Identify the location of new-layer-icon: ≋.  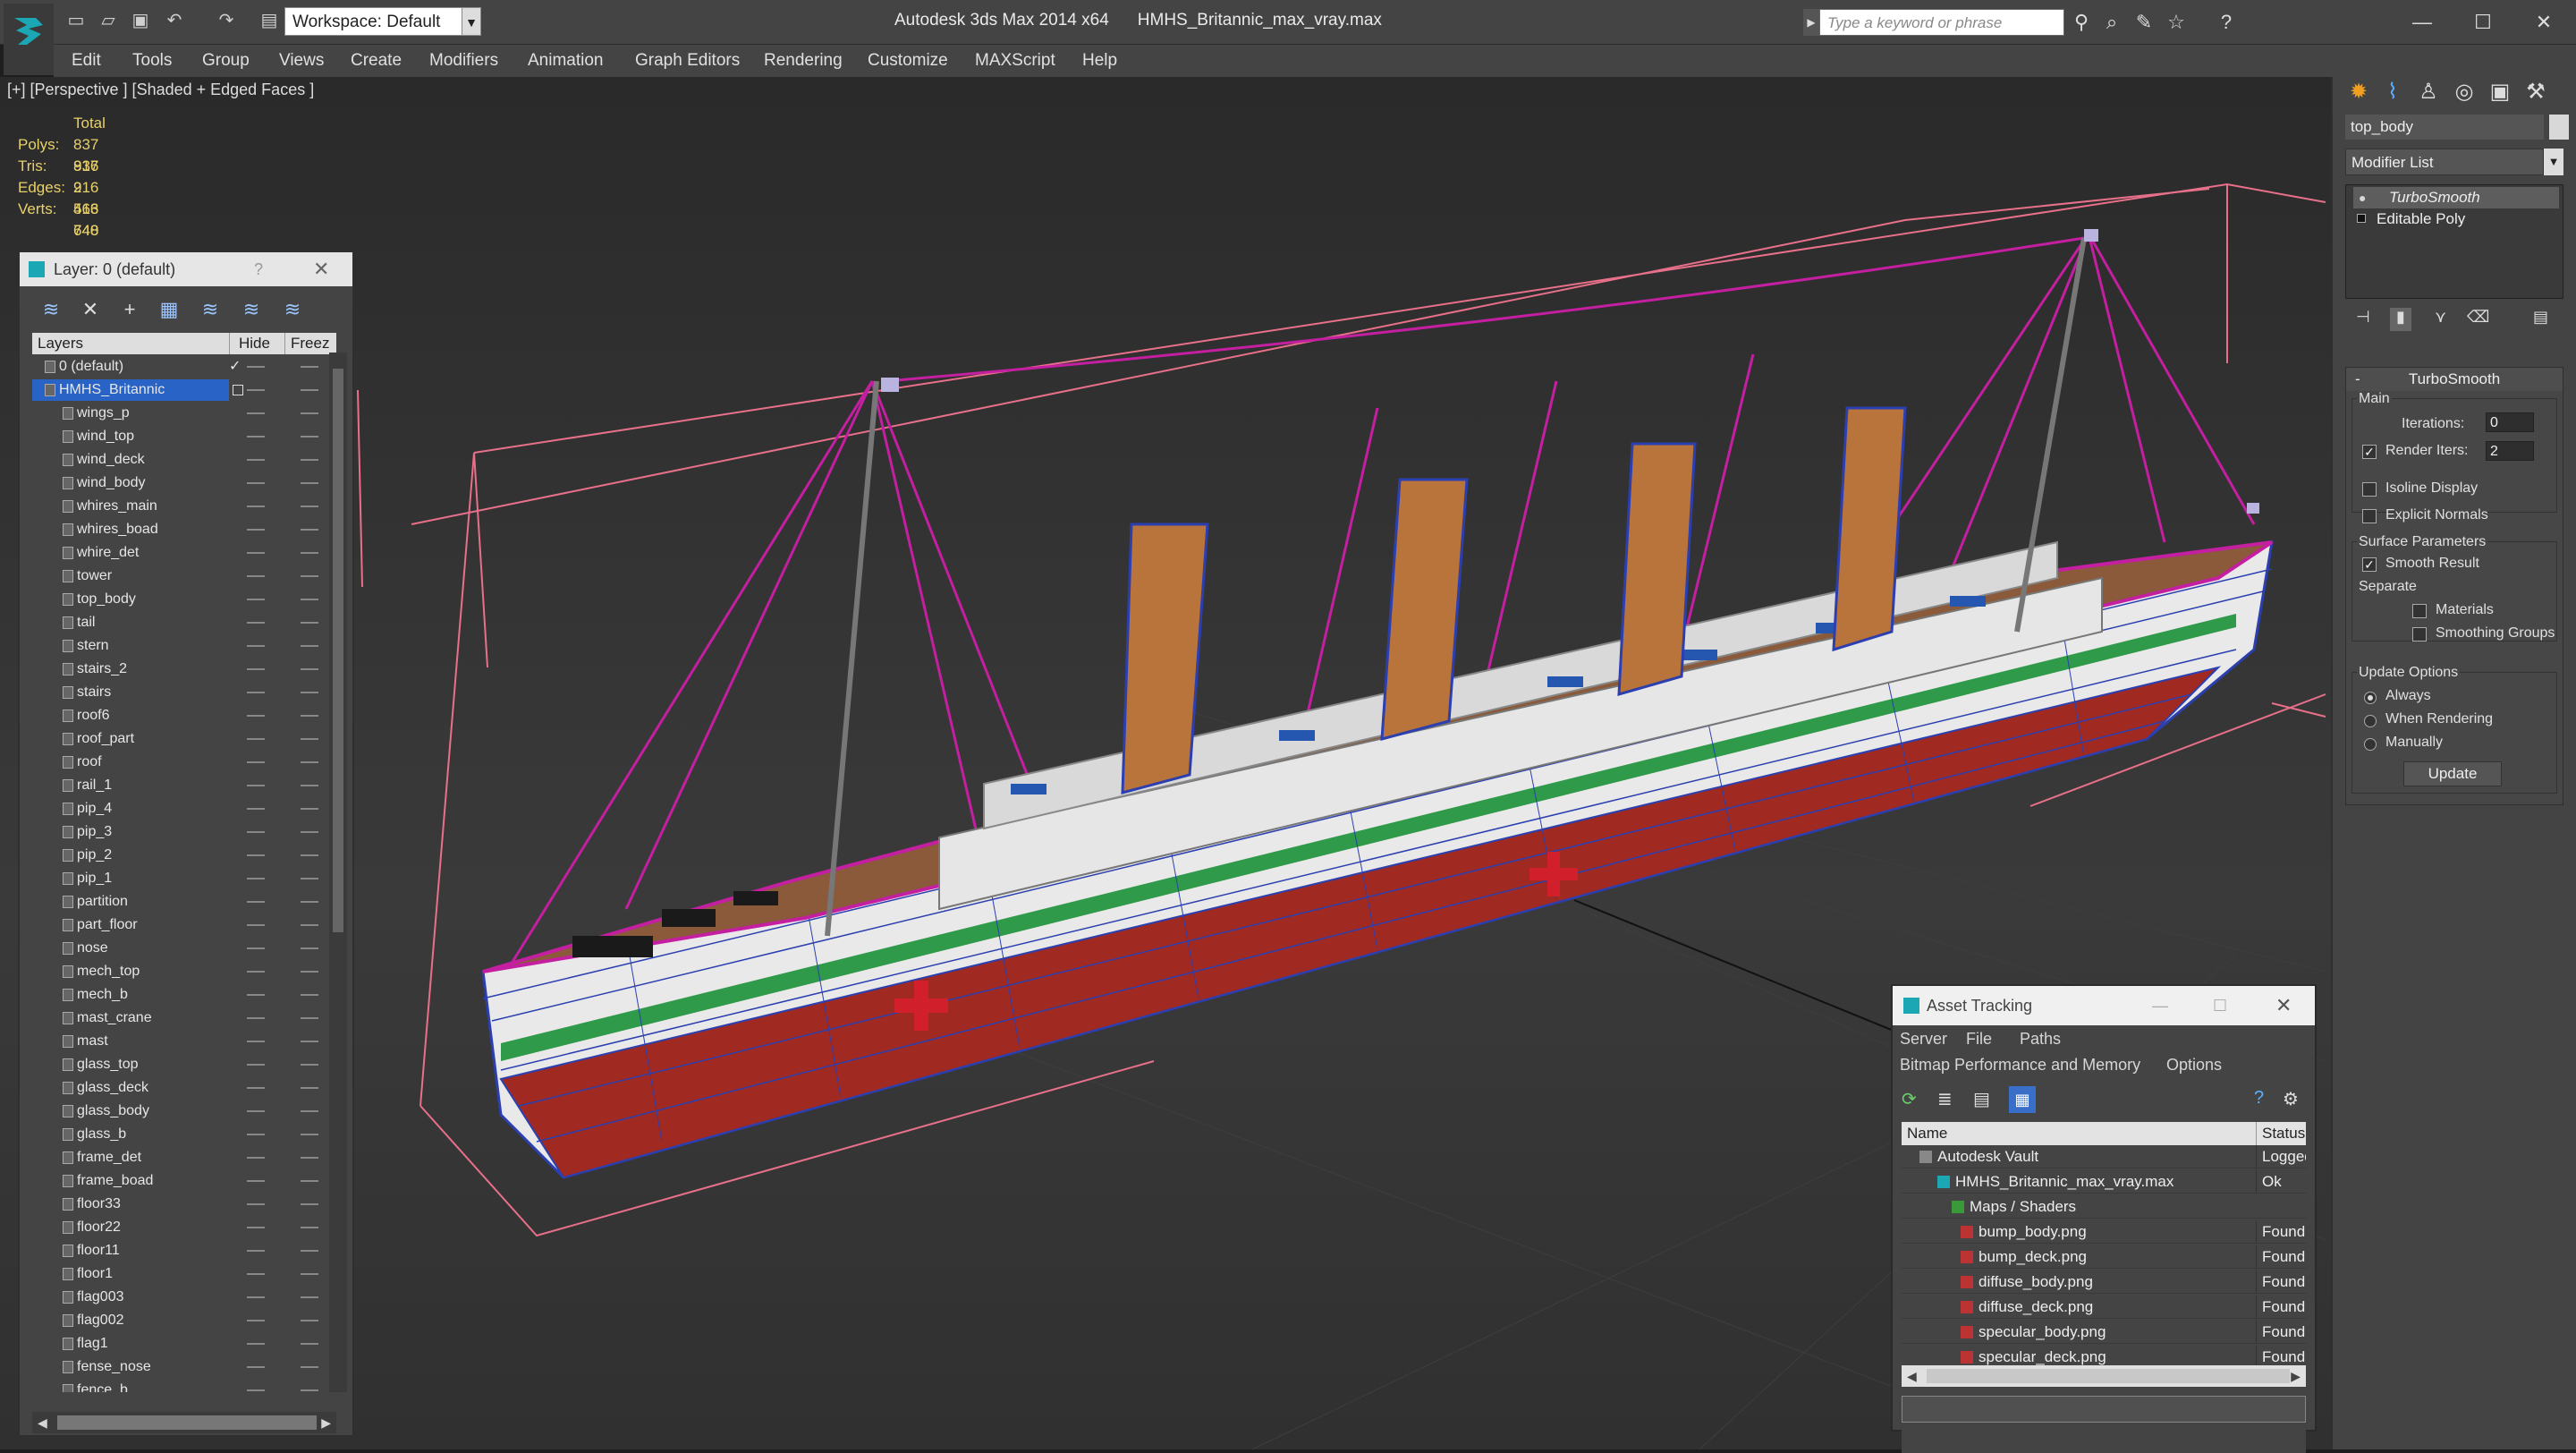
(51, 309).